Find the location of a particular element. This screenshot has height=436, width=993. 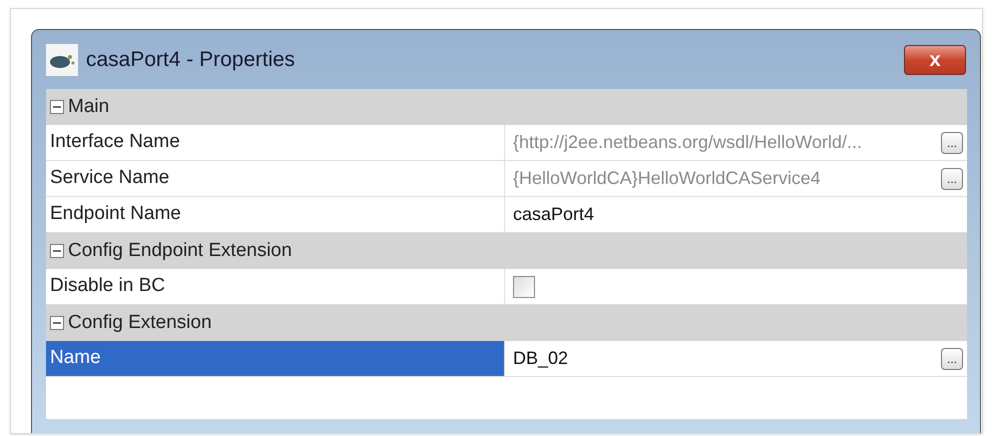

property-value: casaPort4 is located at coordinates (553, 214).